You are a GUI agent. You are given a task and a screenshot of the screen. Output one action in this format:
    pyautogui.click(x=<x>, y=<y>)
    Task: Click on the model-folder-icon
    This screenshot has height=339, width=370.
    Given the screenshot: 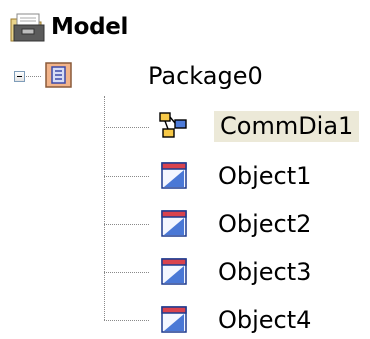 What is the action you would take?
    pyautogui.click(x=27, y=27)
    